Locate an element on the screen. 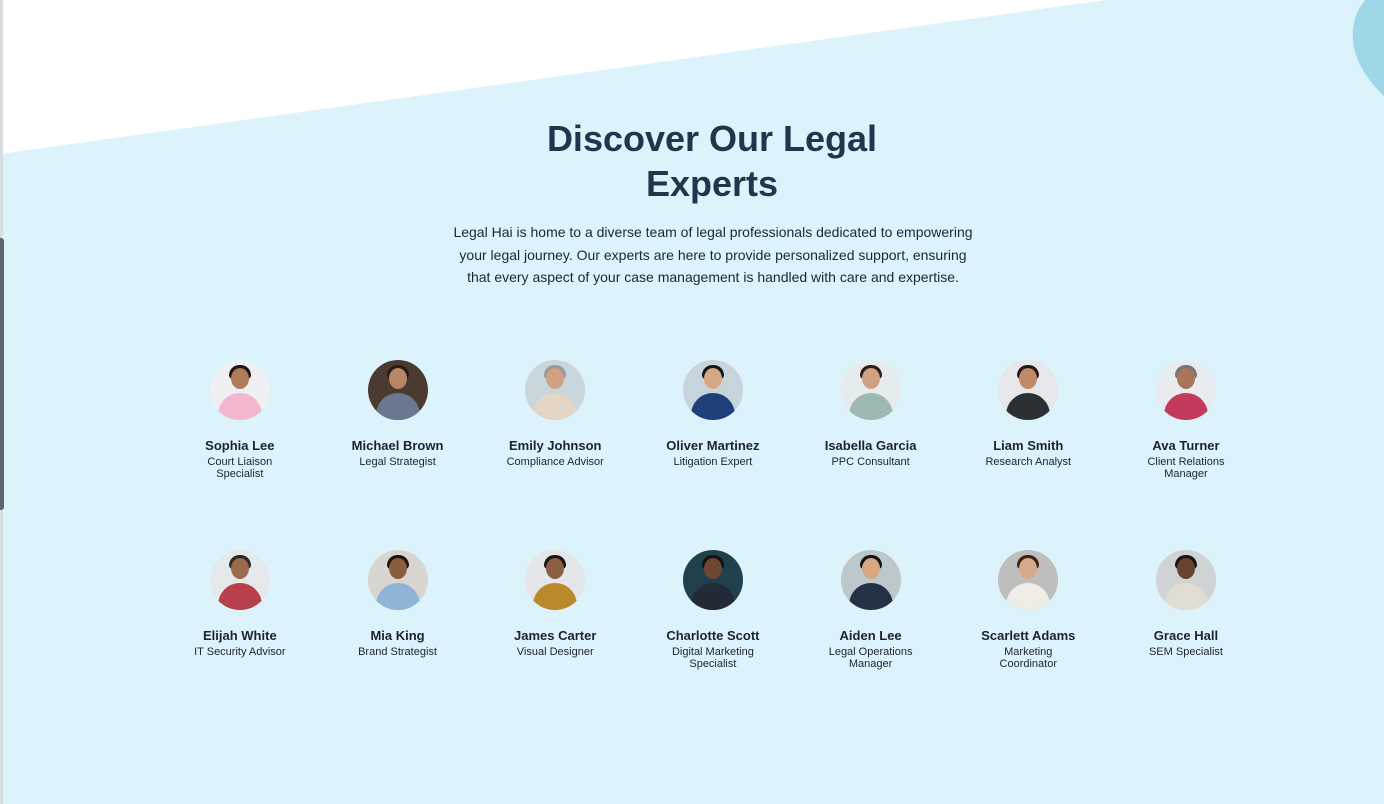  expert-role: SEM Specialist is located at coordinates (1185, 652).